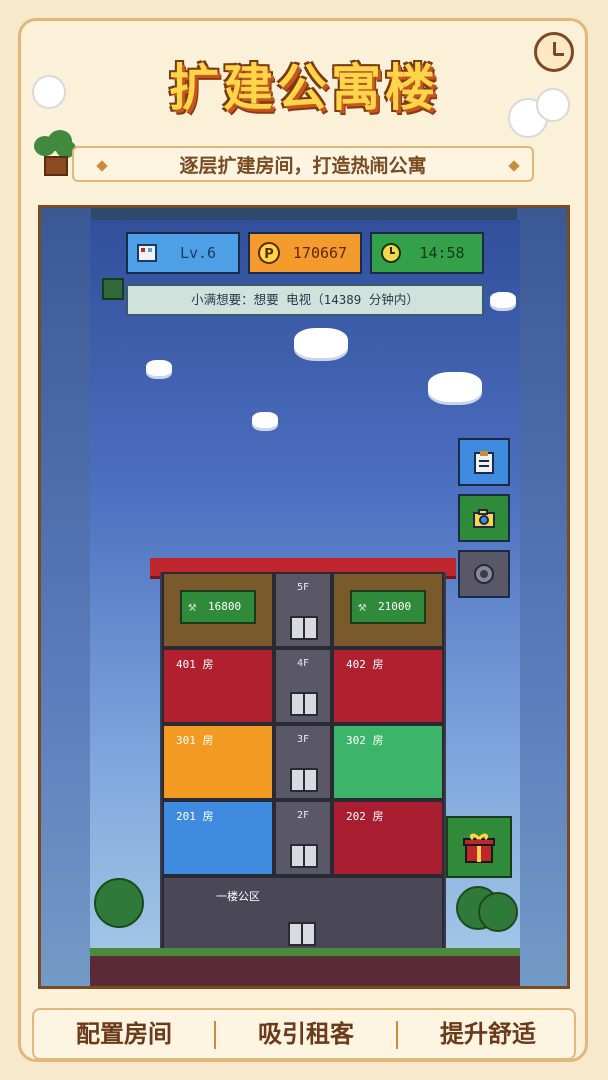 The image size is (608, 1080). Describe the element at coordinates (303, 739) in the screenshot. I see `floor-label: 3F` at that location.